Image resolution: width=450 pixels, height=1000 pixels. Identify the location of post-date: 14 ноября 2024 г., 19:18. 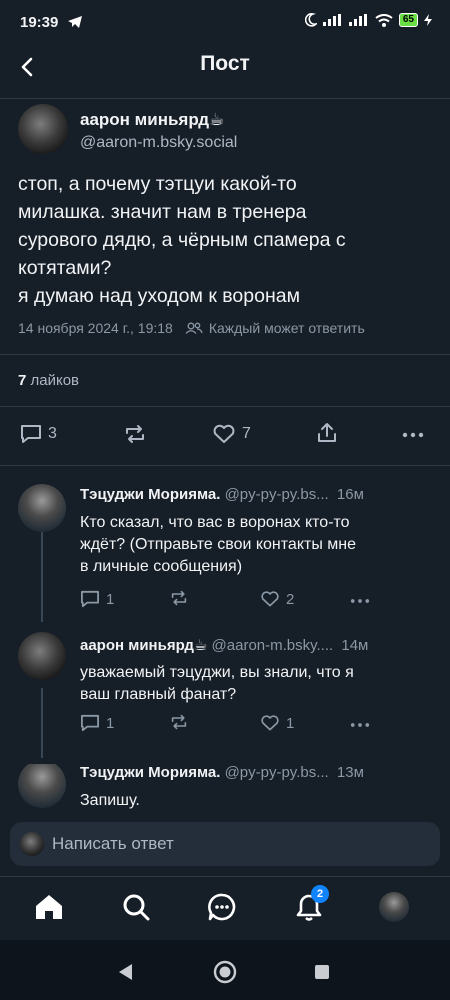
(95, 328).